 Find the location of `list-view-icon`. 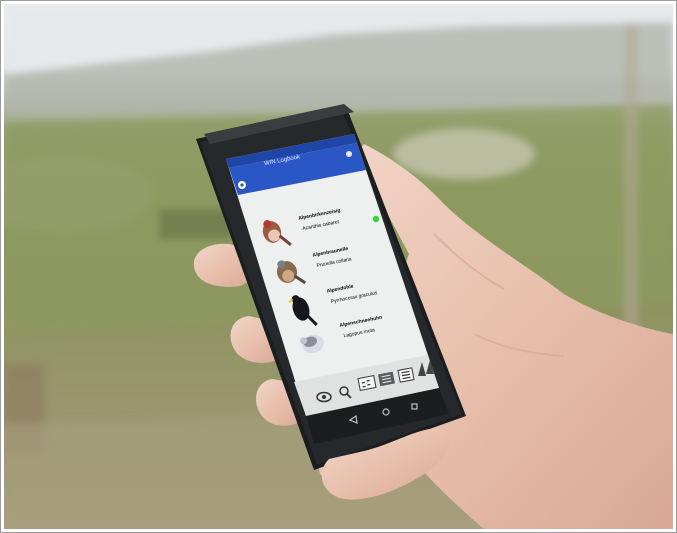

list-view-icon is located at coordinates (406, 375).